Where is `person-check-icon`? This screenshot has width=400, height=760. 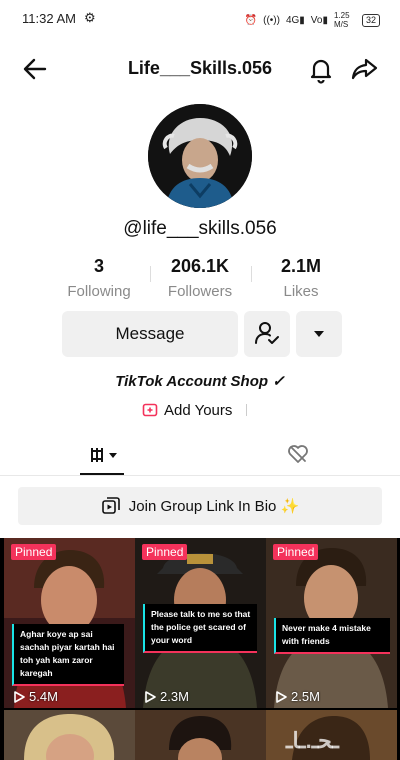
person-check-icon is located at coordinates (267, 333).